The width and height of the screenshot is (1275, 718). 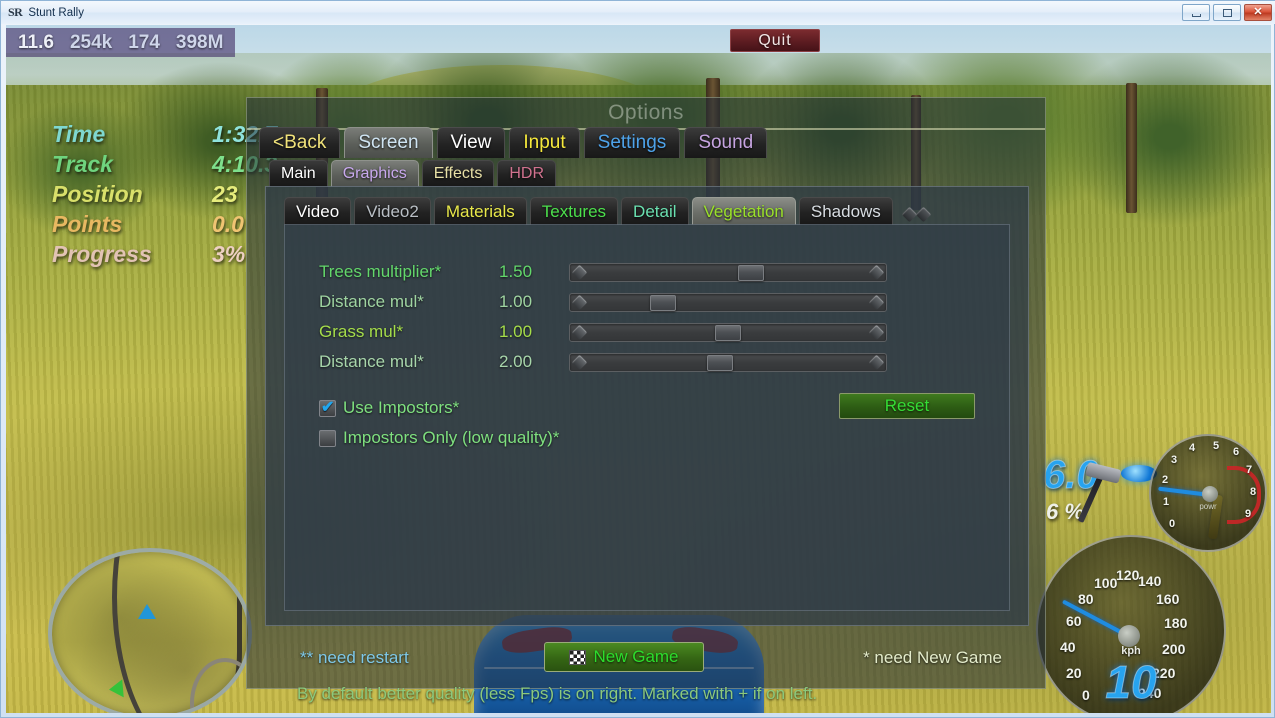 What do you see at coordinates (516, 361) in the screenshot?
I see `setting-value-grass-distance-mul: 2.00` at bounding box center [516, 361].